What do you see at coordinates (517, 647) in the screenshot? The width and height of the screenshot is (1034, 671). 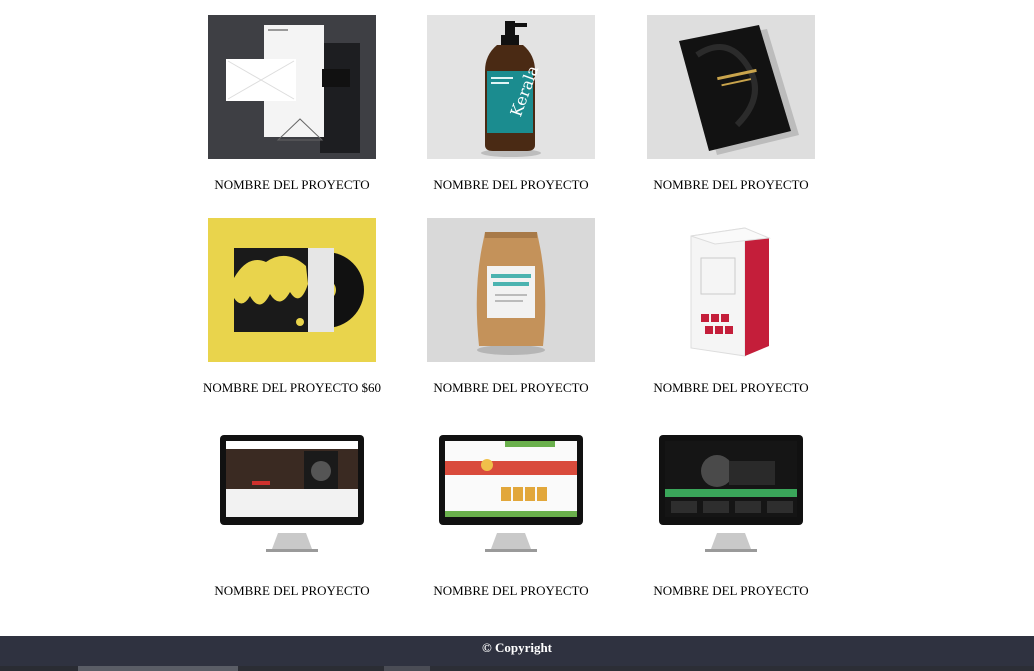 I see `copyright-text: © Copyright` at bounding box center [517, 647].